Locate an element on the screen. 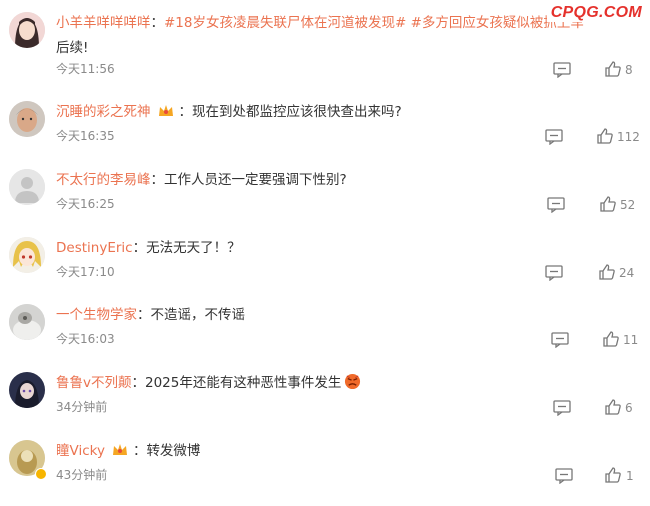  comment-item: 瞳Vicky ：转发微博 43分钟前 1 is located at coordinates (325, 473).